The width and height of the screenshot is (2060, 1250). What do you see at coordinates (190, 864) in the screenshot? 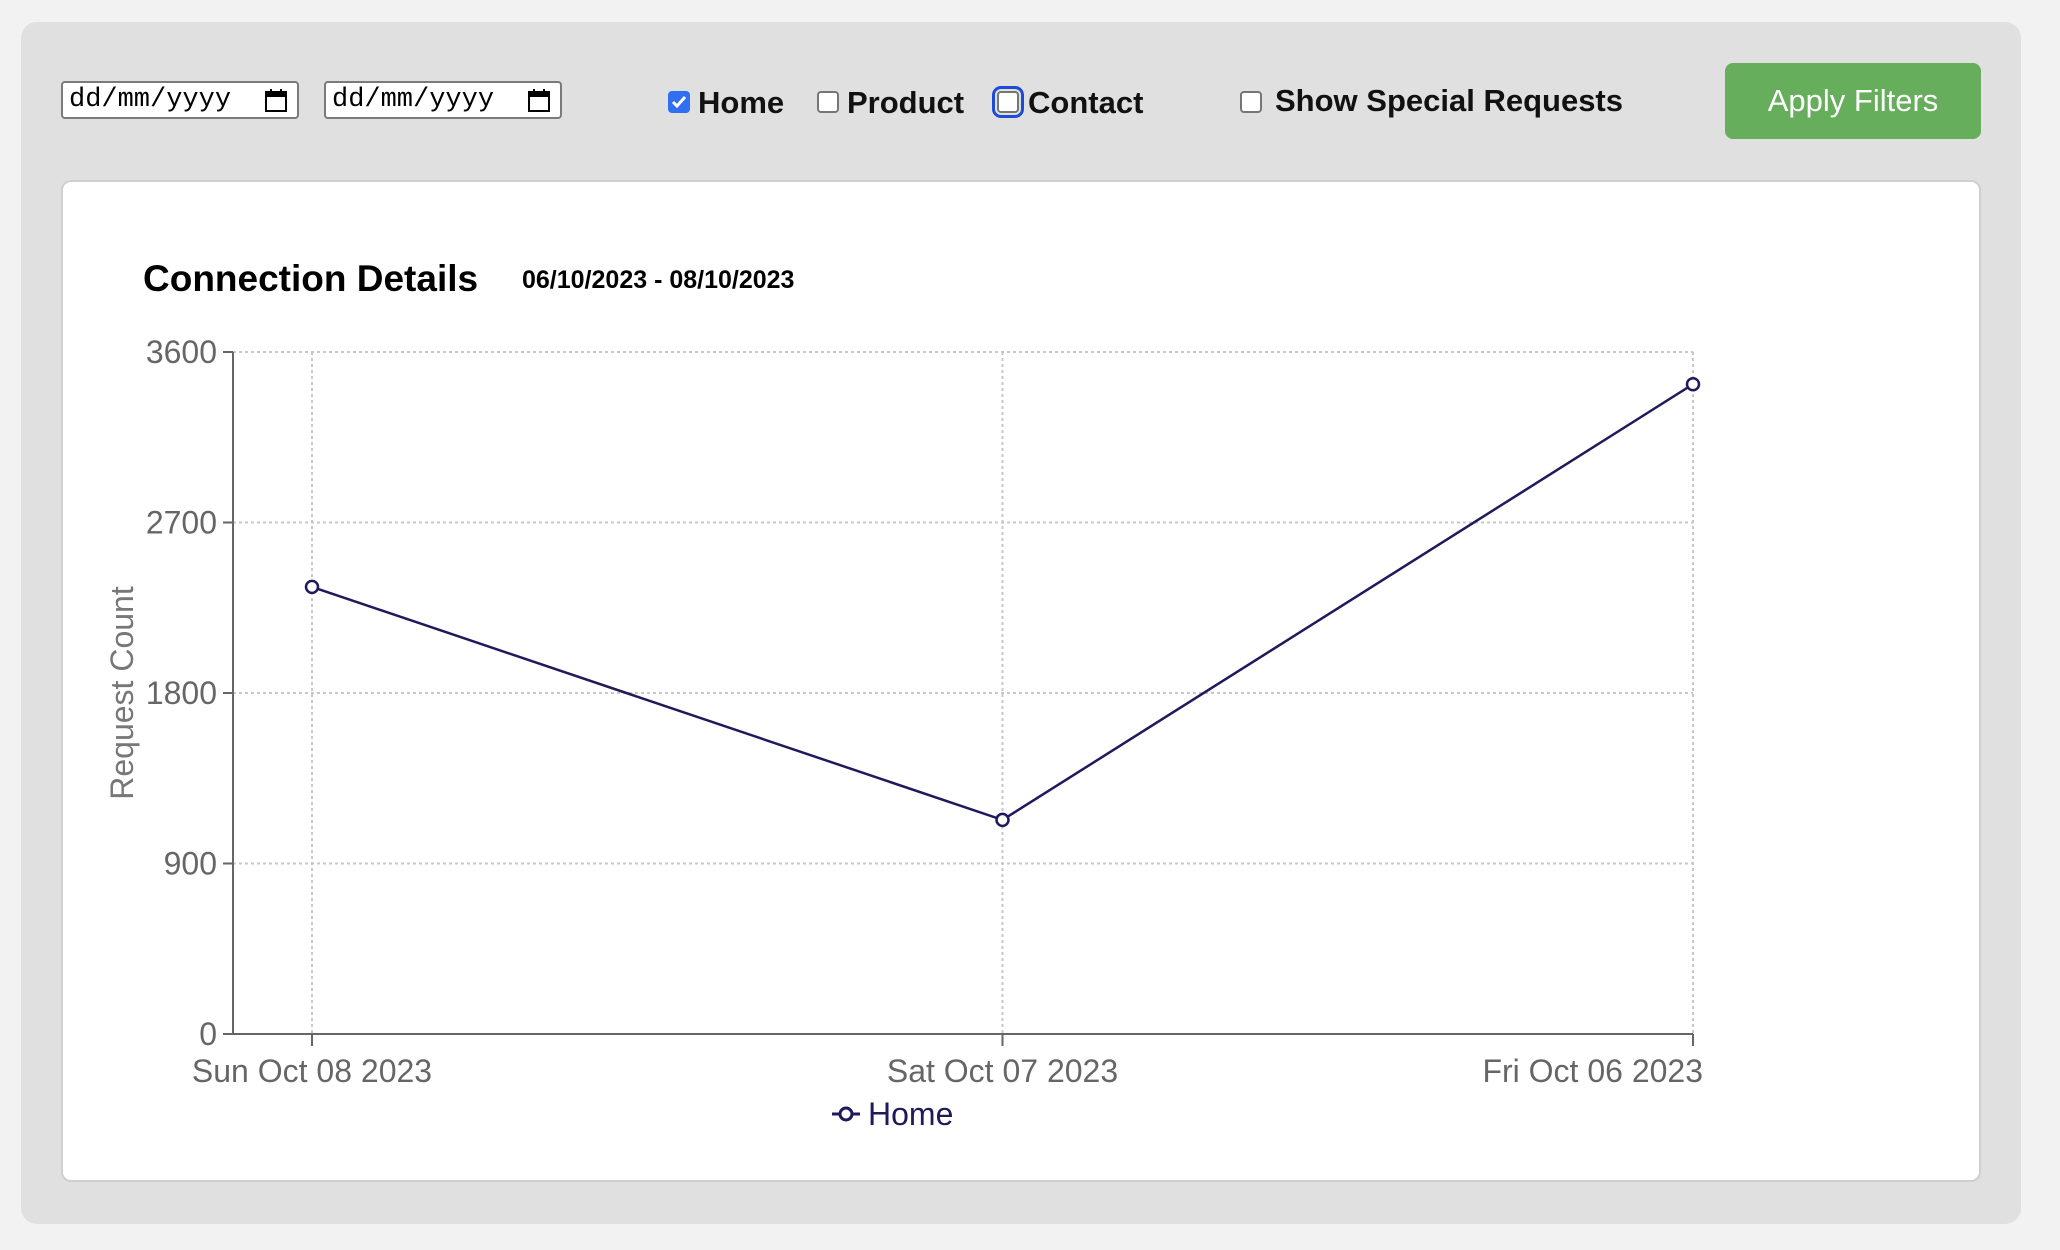
I see `y-tick-label: 900` at bounding box center [190, 864].